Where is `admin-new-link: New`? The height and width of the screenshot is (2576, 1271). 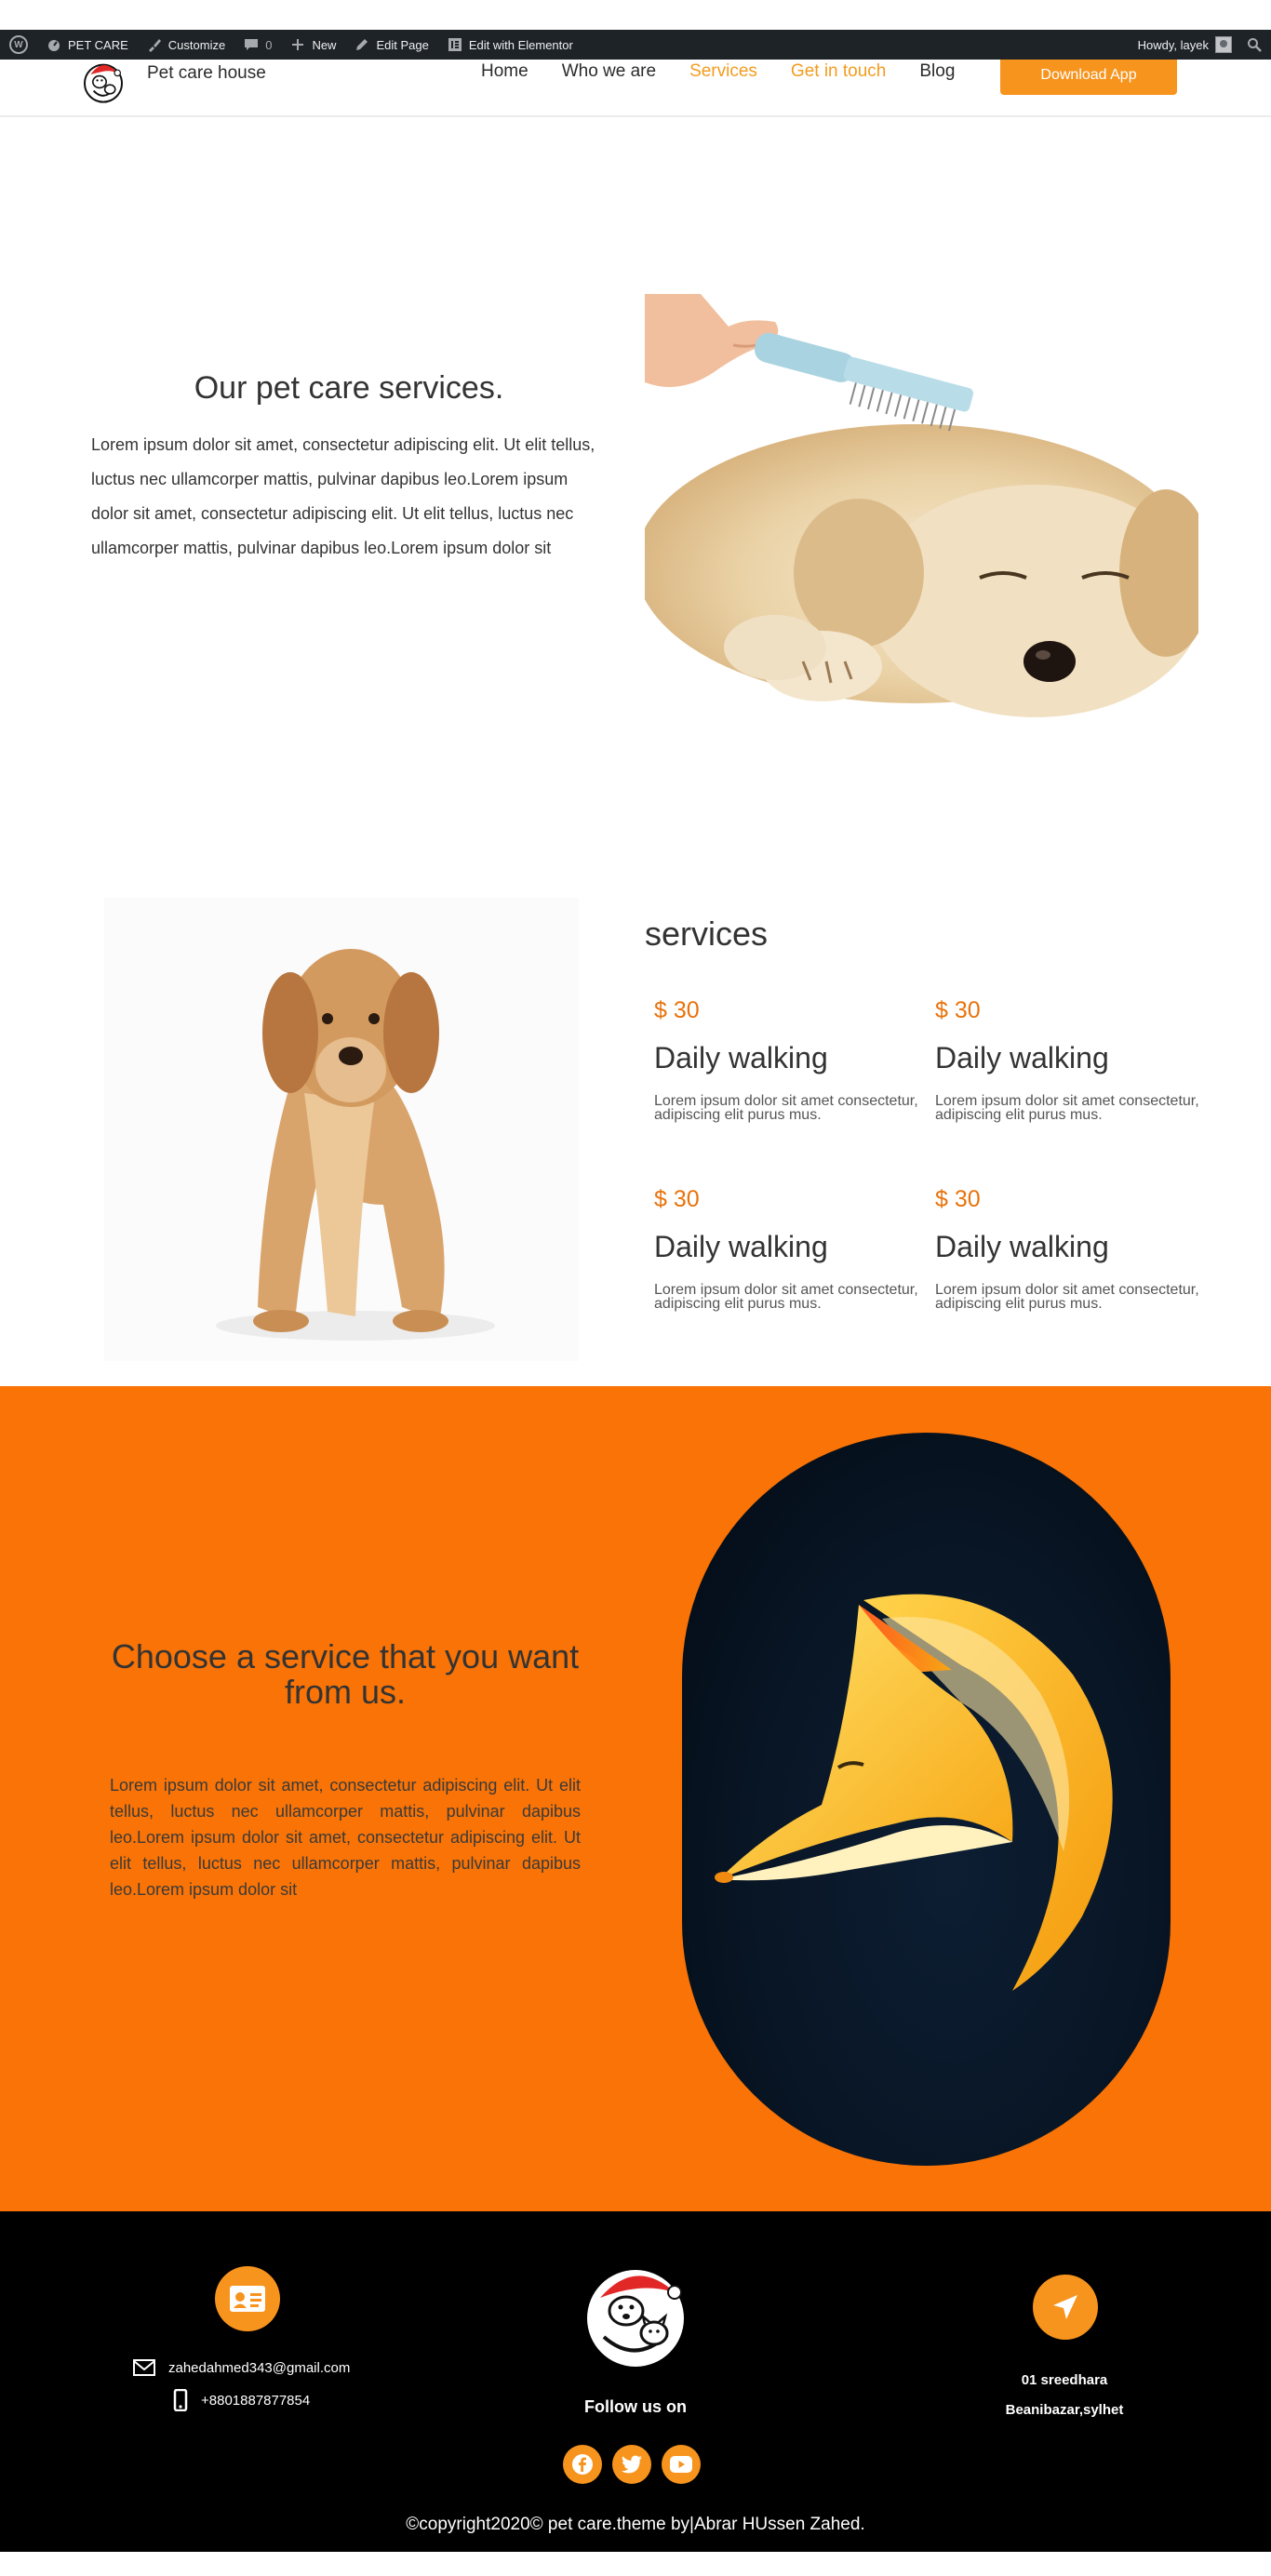
admin-new-link: New is located at coordinates (313, 44).